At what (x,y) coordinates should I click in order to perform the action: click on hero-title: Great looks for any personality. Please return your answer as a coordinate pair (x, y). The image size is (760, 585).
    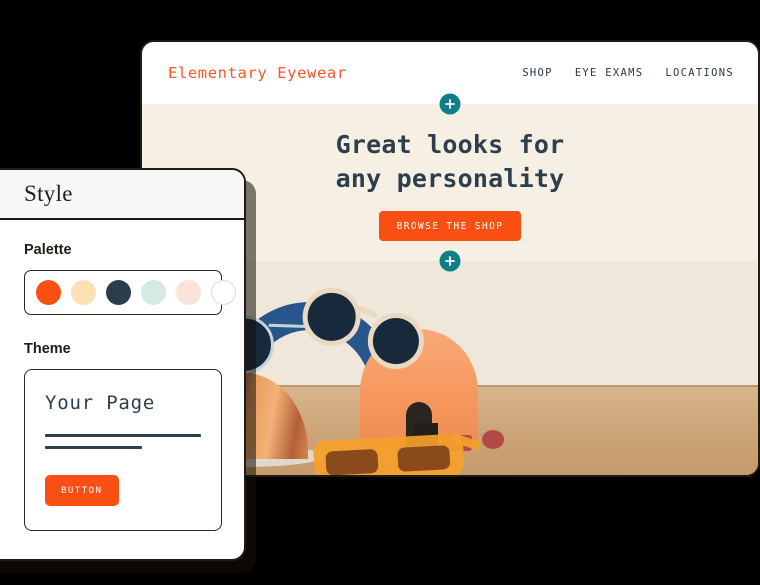
    Looking at the image, I should click on (450, 161).